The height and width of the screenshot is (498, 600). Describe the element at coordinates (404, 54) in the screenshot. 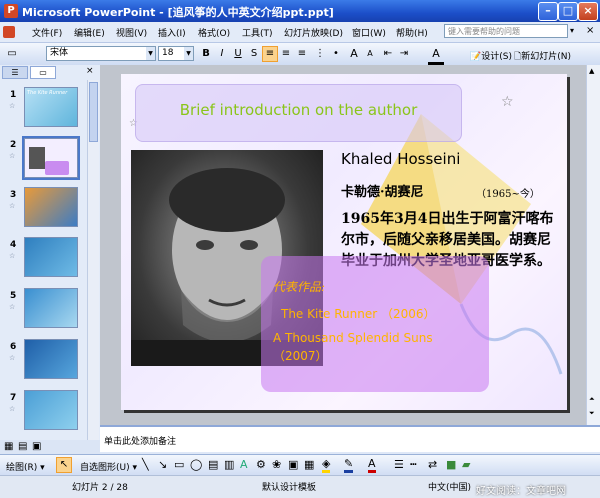

I see `increase-indent-icon: ⇥` at that location.